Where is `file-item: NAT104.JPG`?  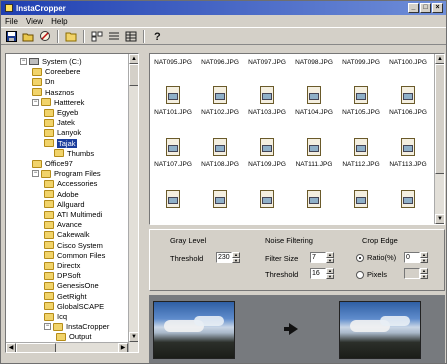
file-item: NAT104.JPG is located at coordinates (314, 100).